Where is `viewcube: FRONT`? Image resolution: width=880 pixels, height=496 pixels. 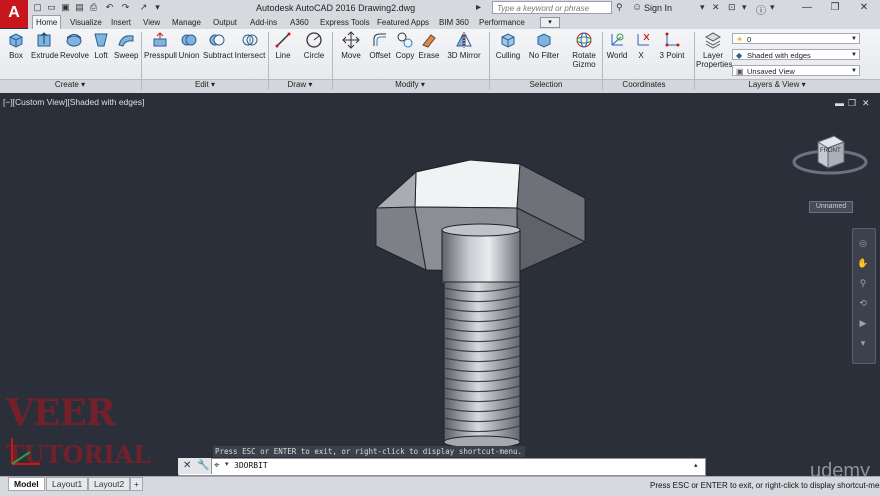 viewcube: FRONT is located at coordinates (830, 160).